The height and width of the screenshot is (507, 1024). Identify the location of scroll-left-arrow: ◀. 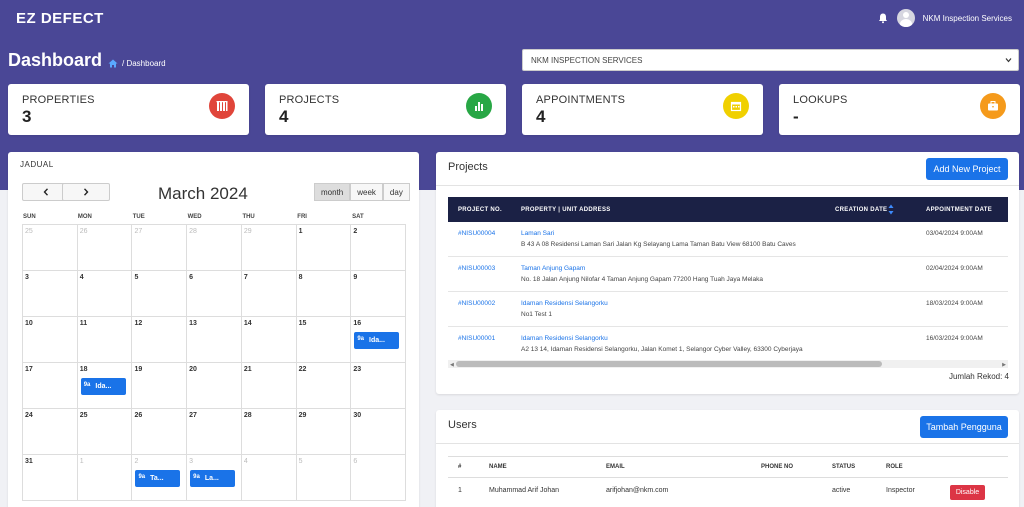
(452, 365).